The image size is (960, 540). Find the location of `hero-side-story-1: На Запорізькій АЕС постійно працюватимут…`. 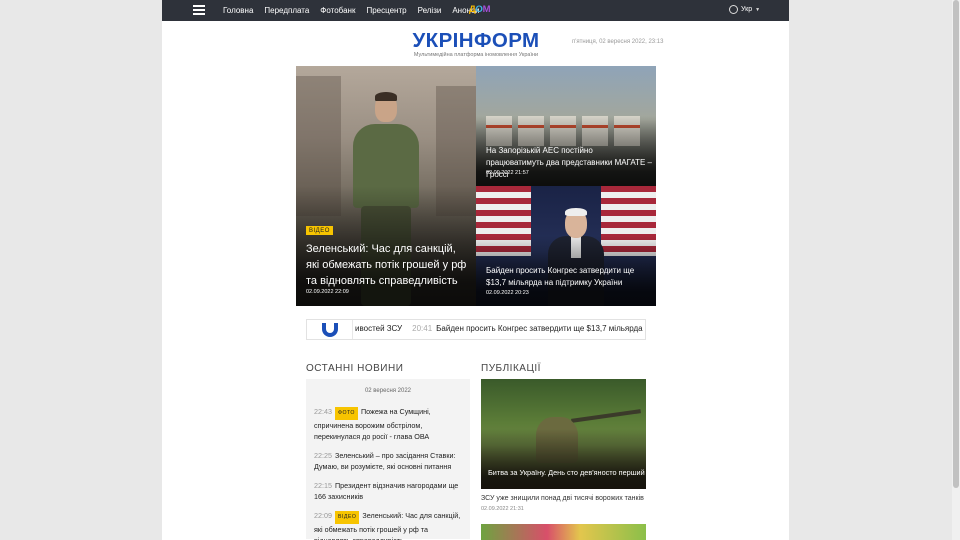

hero-side-story-1: На Запорізькій АЕС постійно працюватимут… is located at coordinates (566, 126).